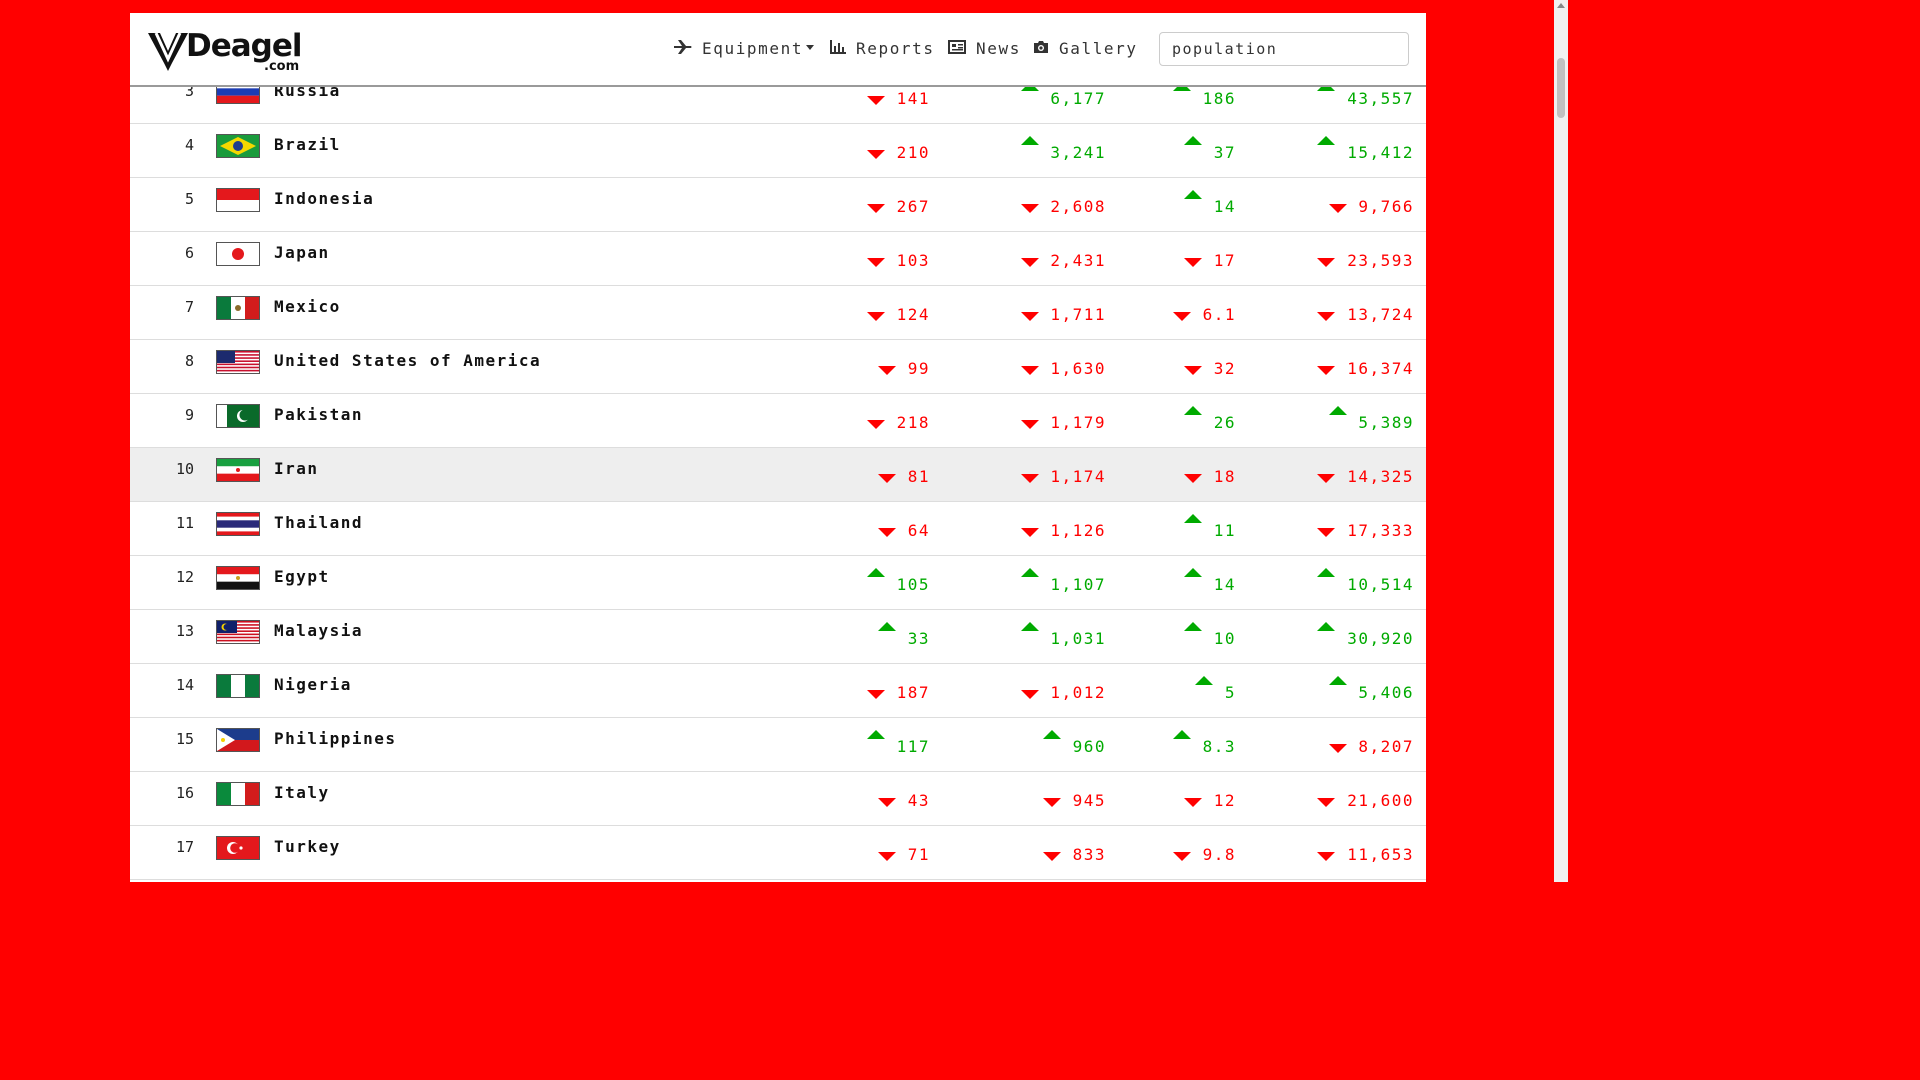 The width and height of the screenshot is (1920, 1080). I want to click on table-row: 14 Nigeria 187 1,012 5 5,406, so click(778, 691).